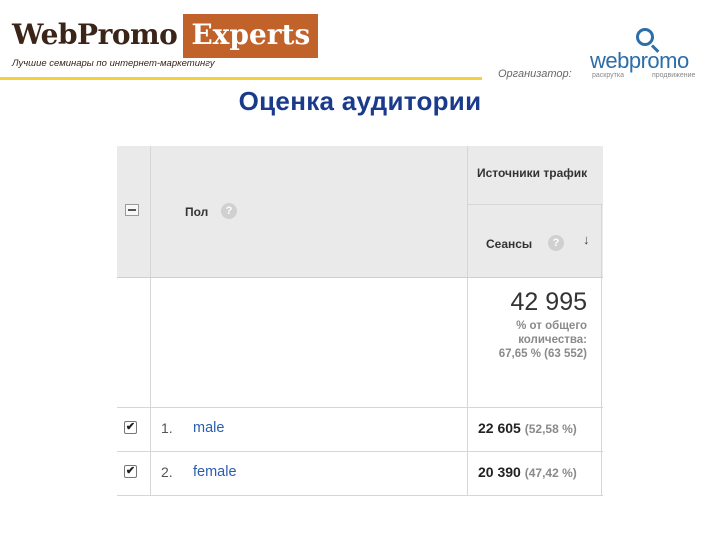 This screenshot has width=720, height=540. I want to click on row-checkbox-female: ✔, so click(130, 471).